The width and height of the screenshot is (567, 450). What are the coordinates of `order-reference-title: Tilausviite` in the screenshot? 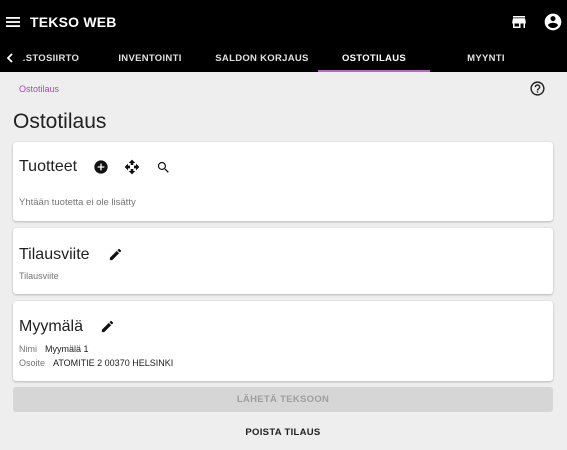 It's located at (54, 254).